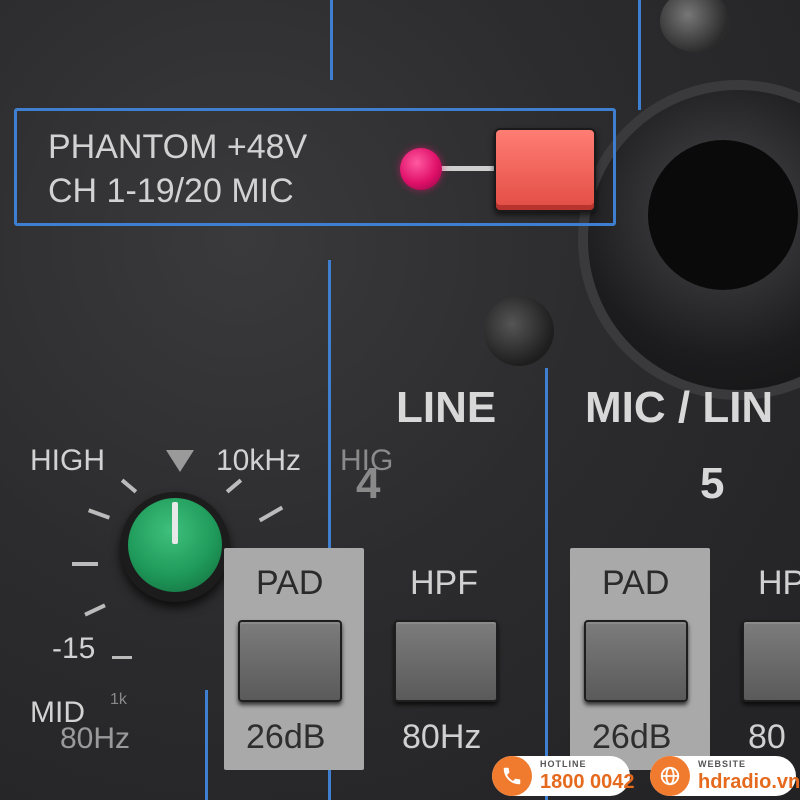  What do you see at coordinates (563, 764) in the screenshot?
I see `hotline-caption: HOTLINE` at bounding box center [563, 764].